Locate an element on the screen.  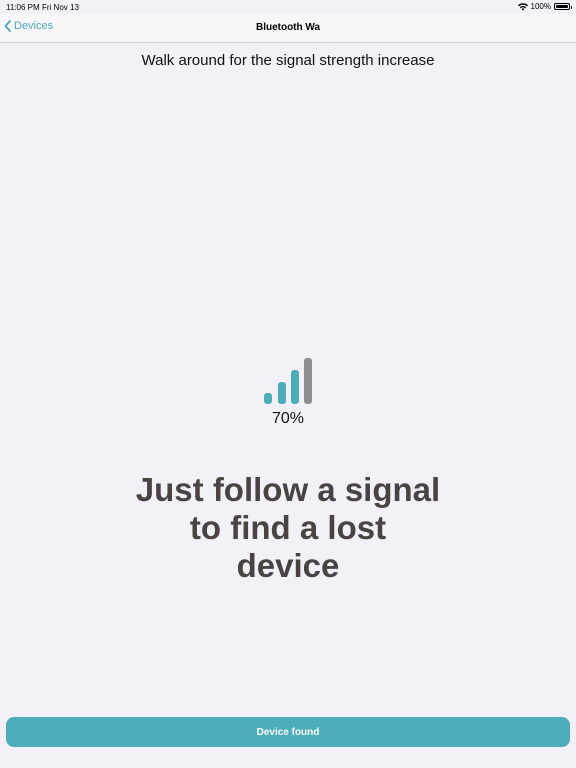
navigation-bar: Devices Bluetooth Wa is located at coordinates (288, 28).